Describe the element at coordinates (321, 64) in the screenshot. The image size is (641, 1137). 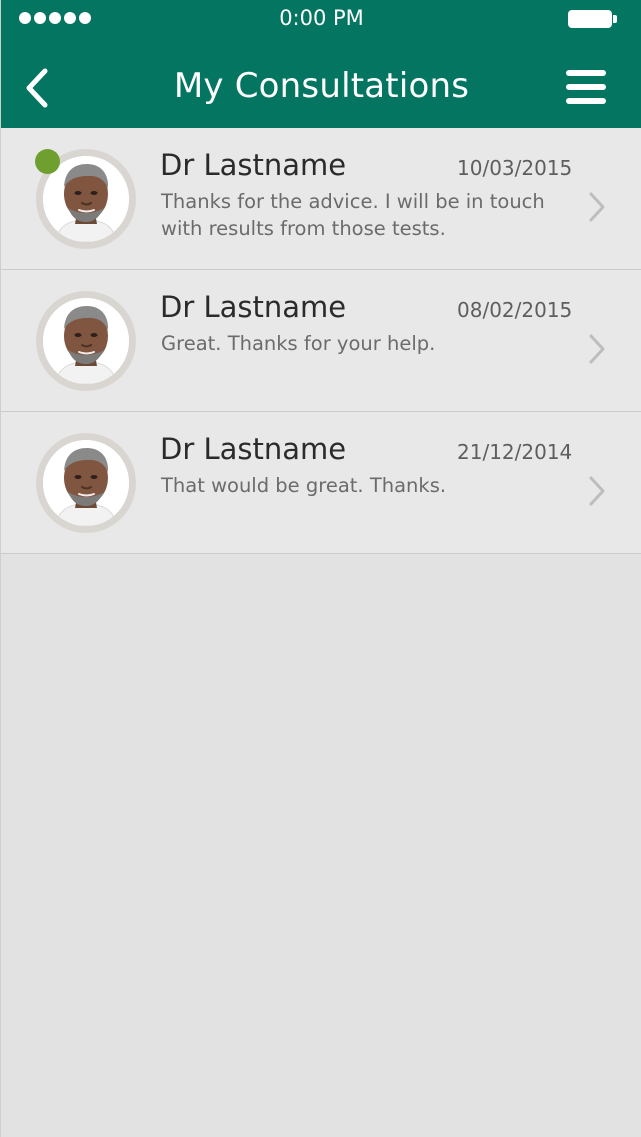
I see `header: 0:00 PM My Consultations` at that location.